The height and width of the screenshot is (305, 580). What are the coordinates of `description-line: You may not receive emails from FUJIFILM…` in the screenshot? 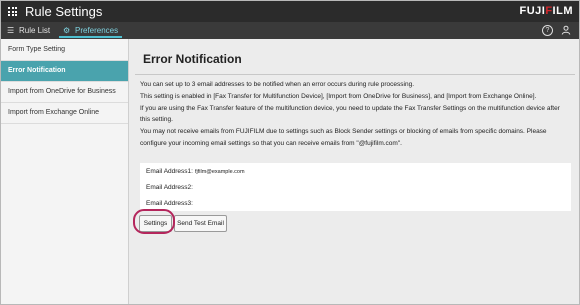 It's located at (343, 137).